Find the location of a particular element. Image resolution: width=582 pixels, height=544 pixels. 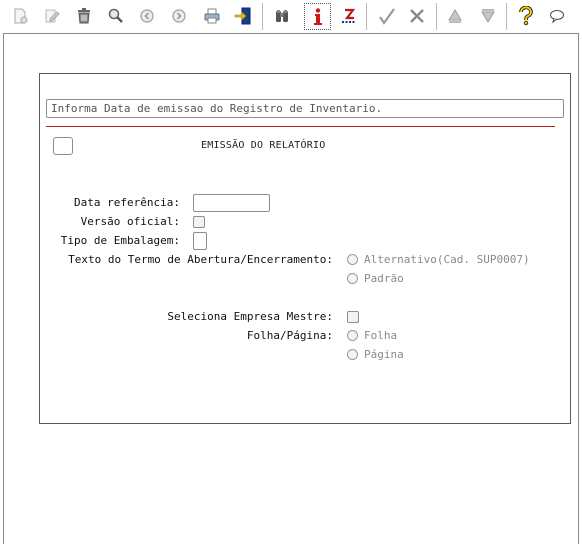

seleciona-empresa-checkbox is located at coordinates (353, 317).